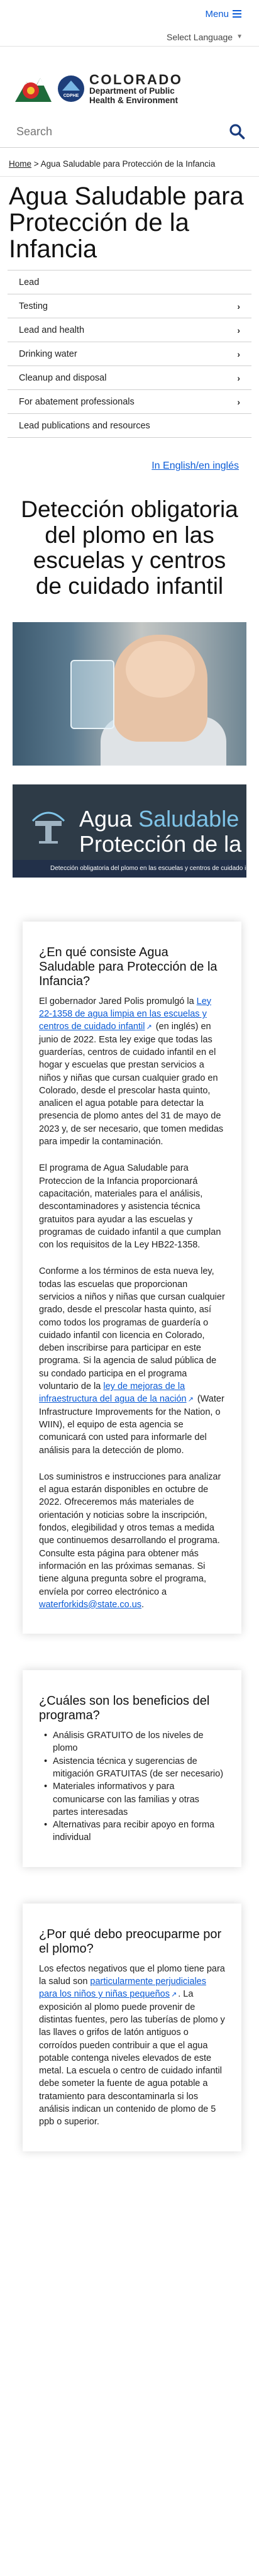 This screenshot has width=259, height=2576. Describe the element at coordinates (124, 1708) in the screenshot. I see `card-heading: ¿Cuáles son los beneficios del programa?` at that location.